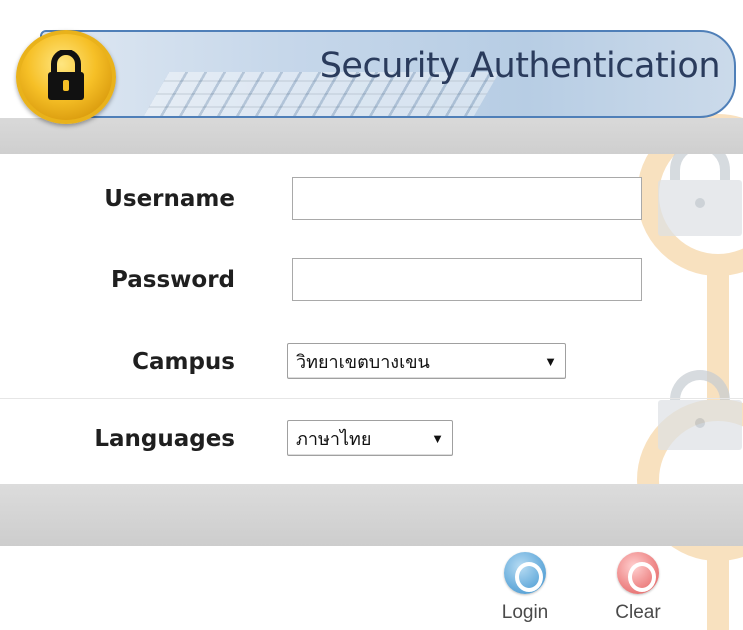  Describe the element at coordinates (173, 280) in the screenshot. I see `password-label: Password` at that location.